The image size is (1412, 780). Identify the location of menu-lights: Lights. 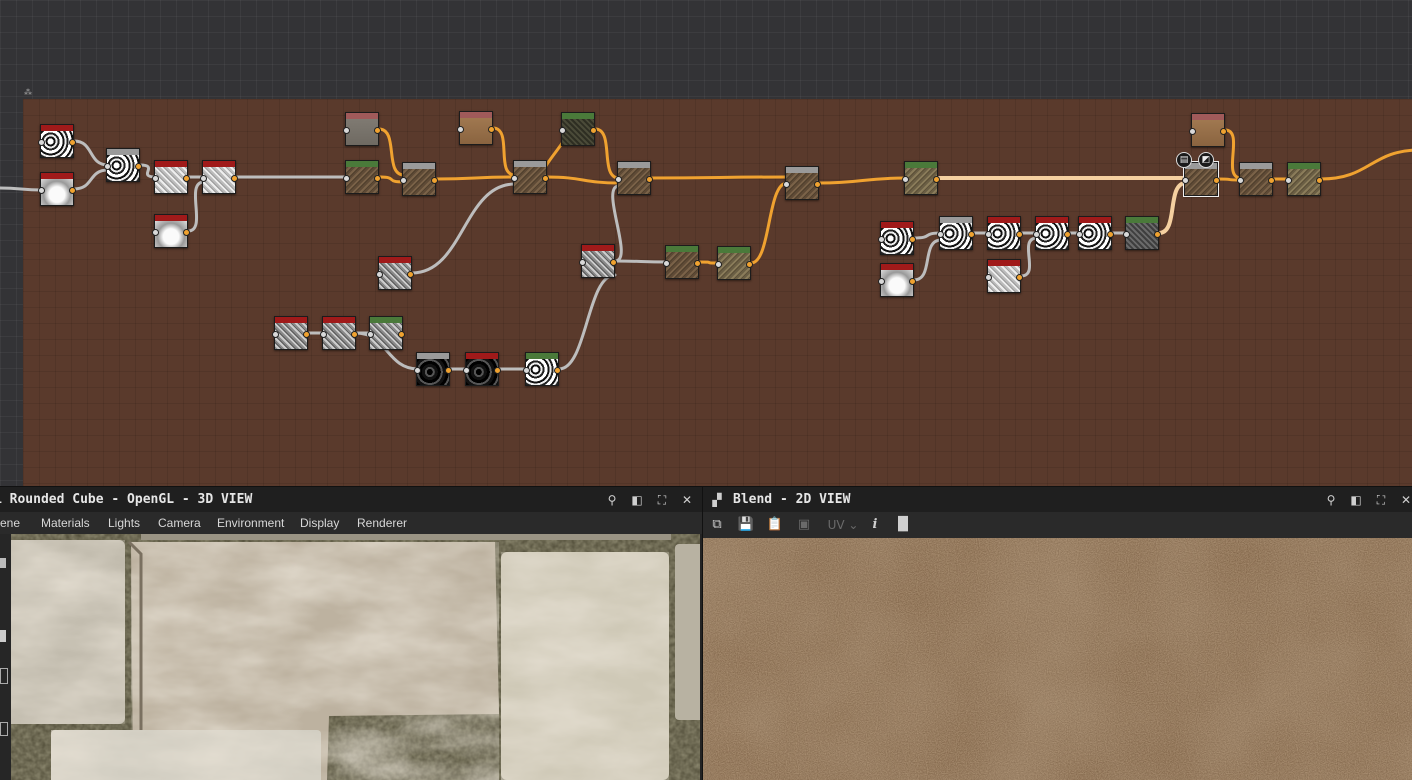
(124, 523).